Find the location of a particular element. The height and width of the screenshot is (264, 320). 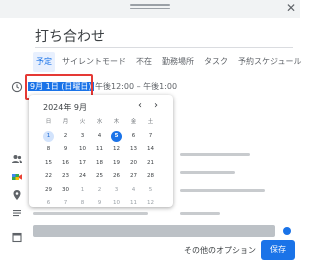

calendar-day: 15 is located at coordinates (48, 164).